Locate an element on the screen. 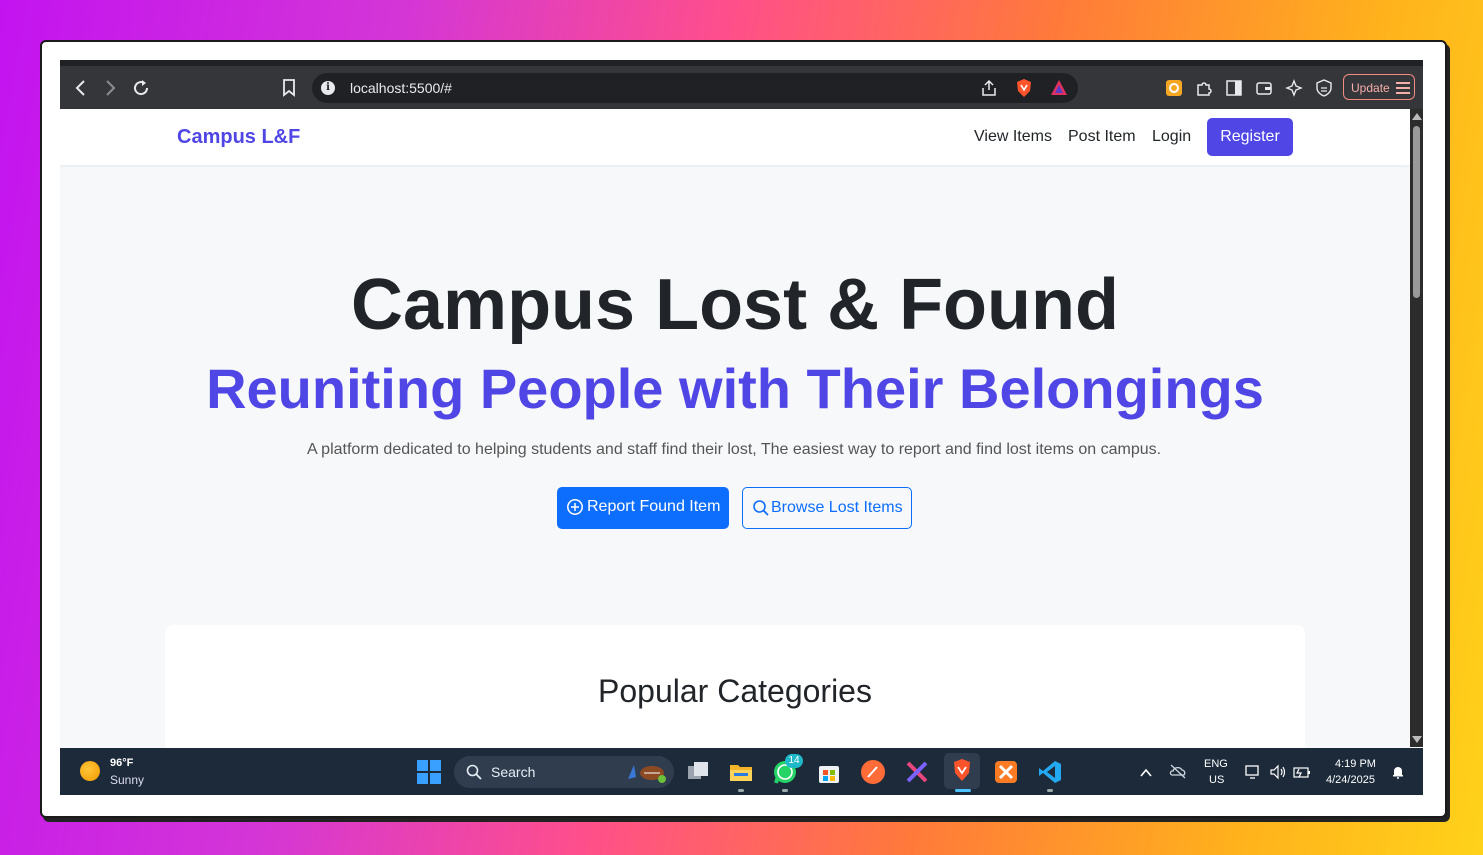 The width and height of the screenshot is (1483, 855). share-icon is located at coordinates (989, 90).